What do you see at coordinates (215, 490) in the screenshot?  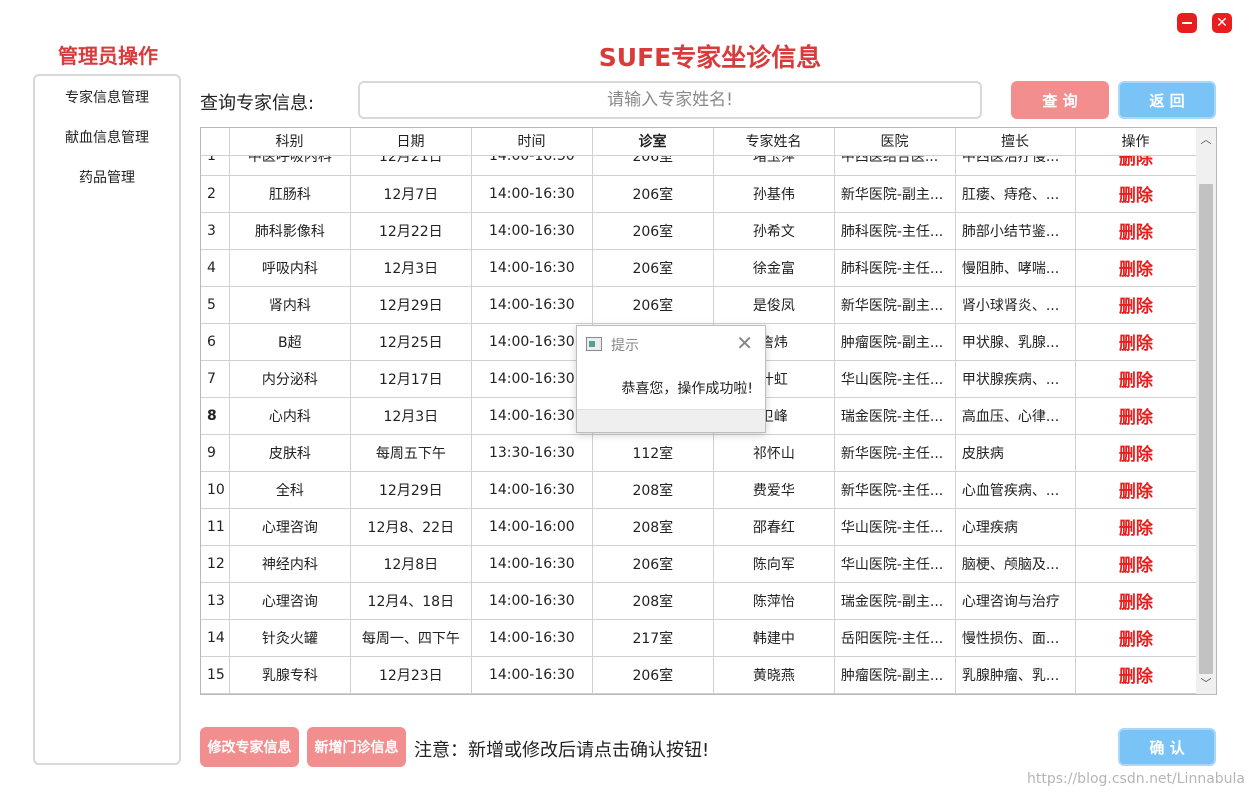 I see `row-number: 10` at bounding box center [215, 490].